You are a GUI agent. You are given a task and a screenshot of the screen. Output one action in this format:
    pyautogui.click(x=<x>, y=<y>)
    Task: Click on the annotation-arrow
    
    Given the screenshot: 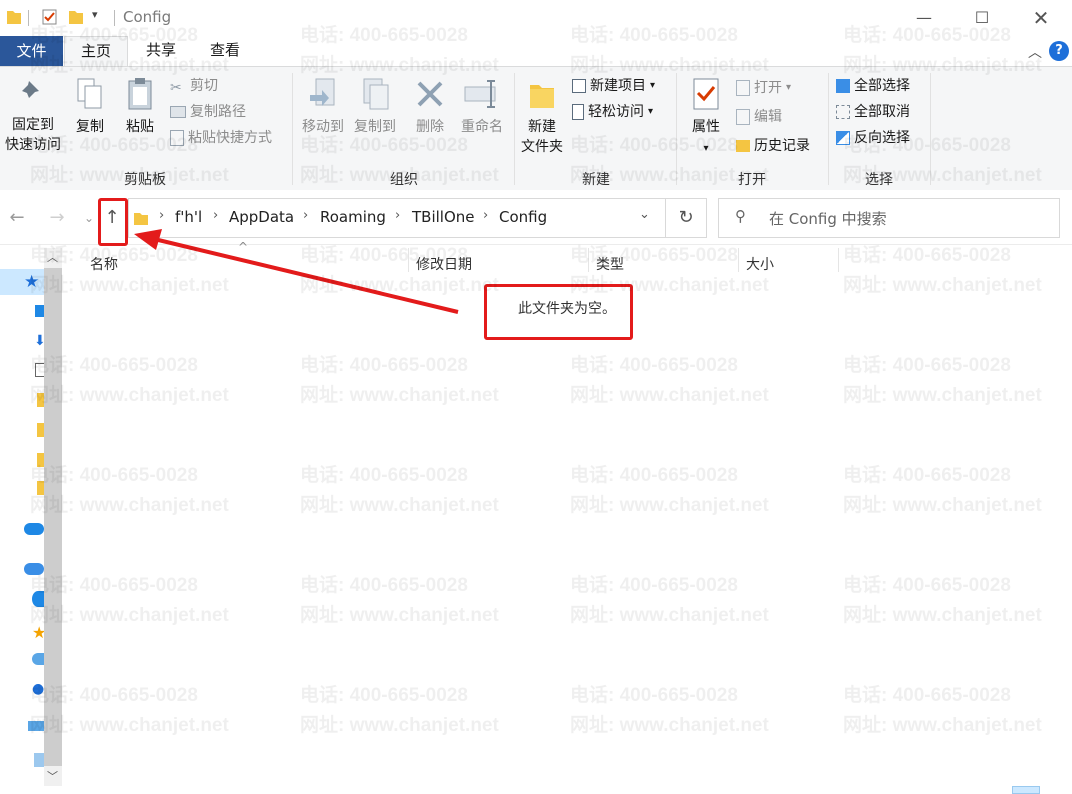 What is the action you would take?
    pyautogui.click(x=296, y=271)
    